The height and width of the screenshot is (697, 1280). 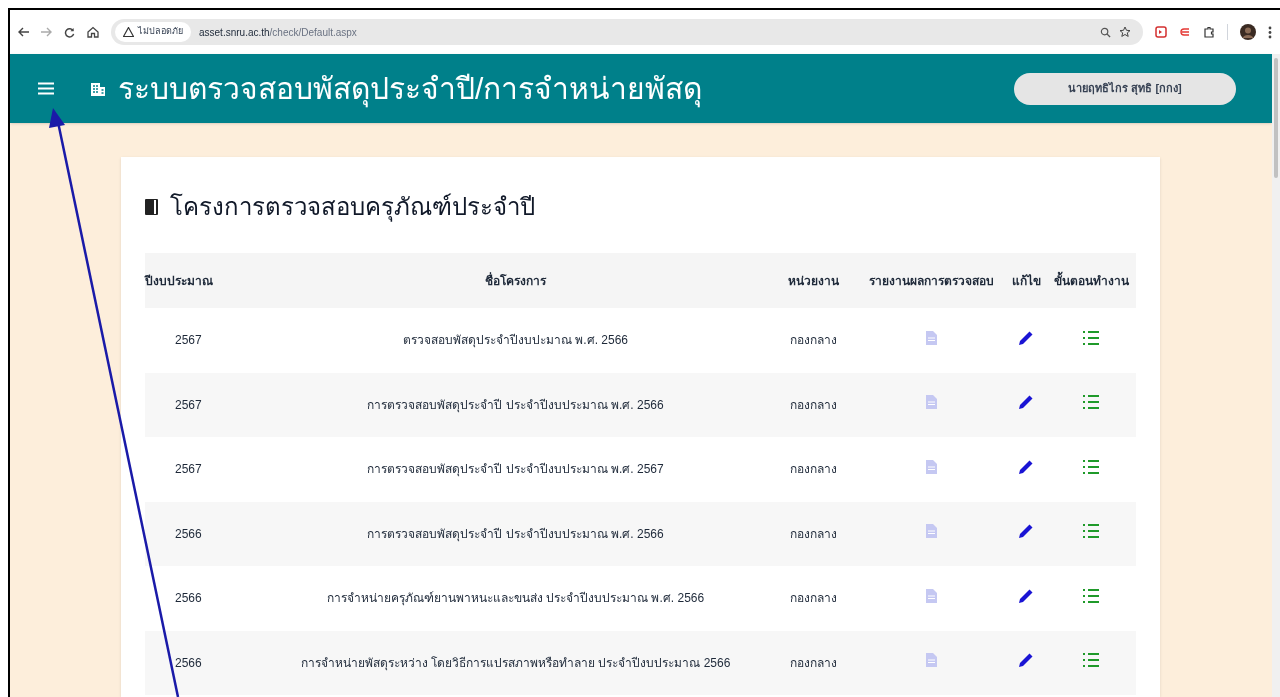 I want to click on more-icon, so click(x=1270, y=32).